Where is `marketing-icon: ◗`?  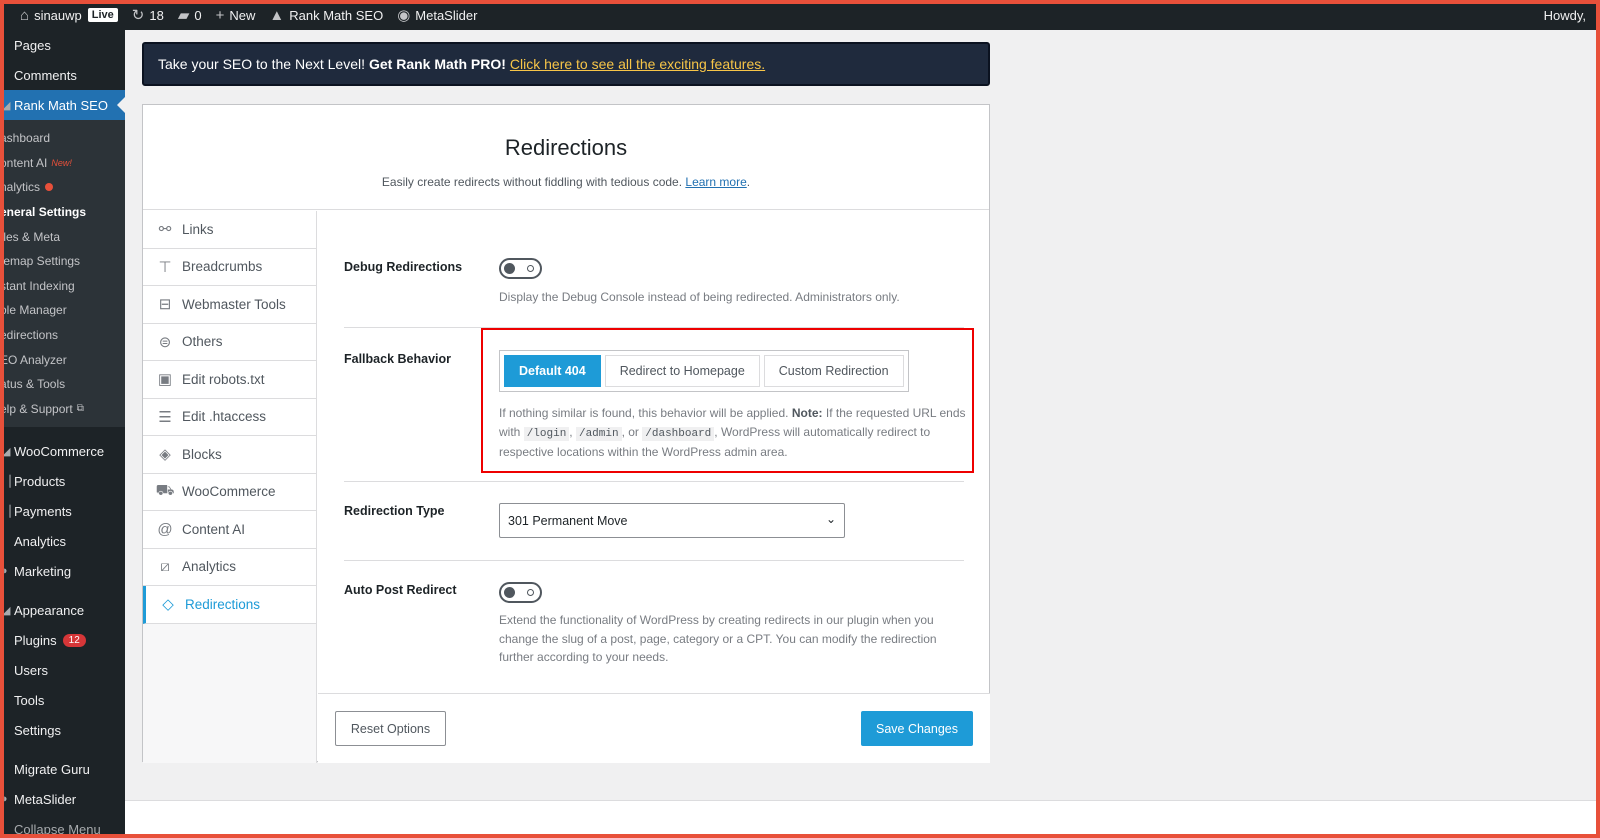
marketing-icon: ◗ is located at coordinates (5, 571).